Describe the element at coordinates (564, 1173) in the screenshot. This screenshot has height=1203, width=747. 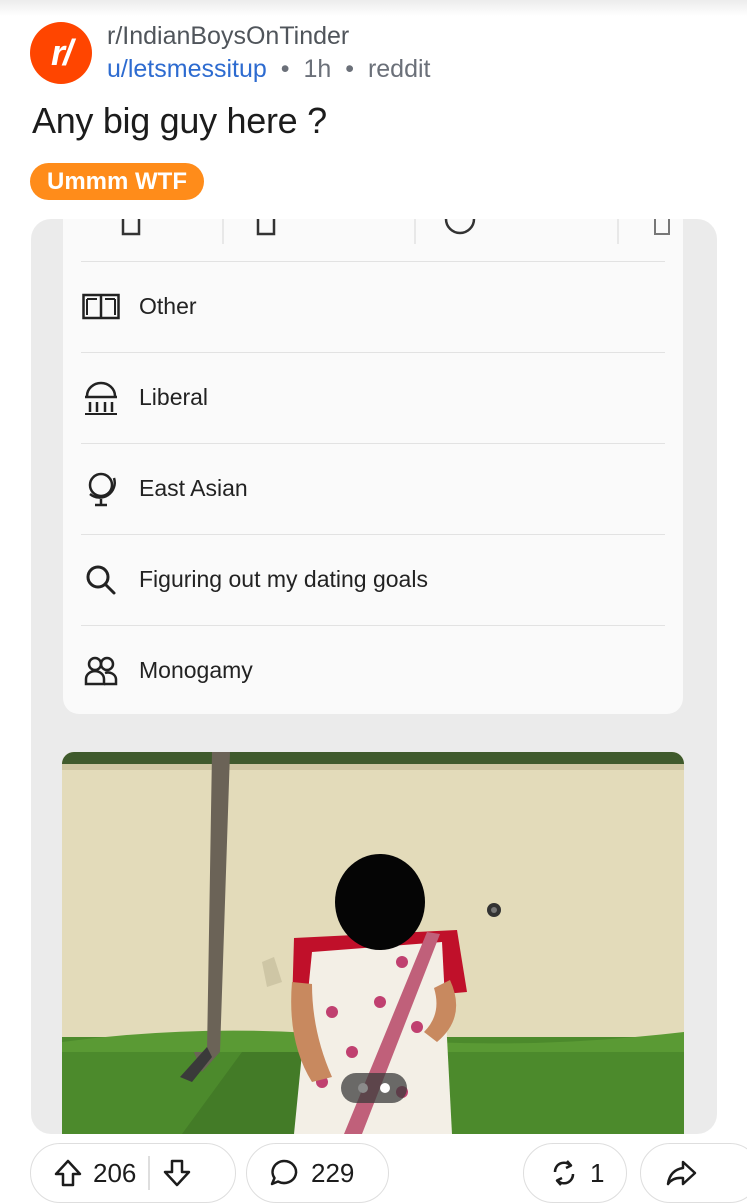
I see `repost-icon` at that location.